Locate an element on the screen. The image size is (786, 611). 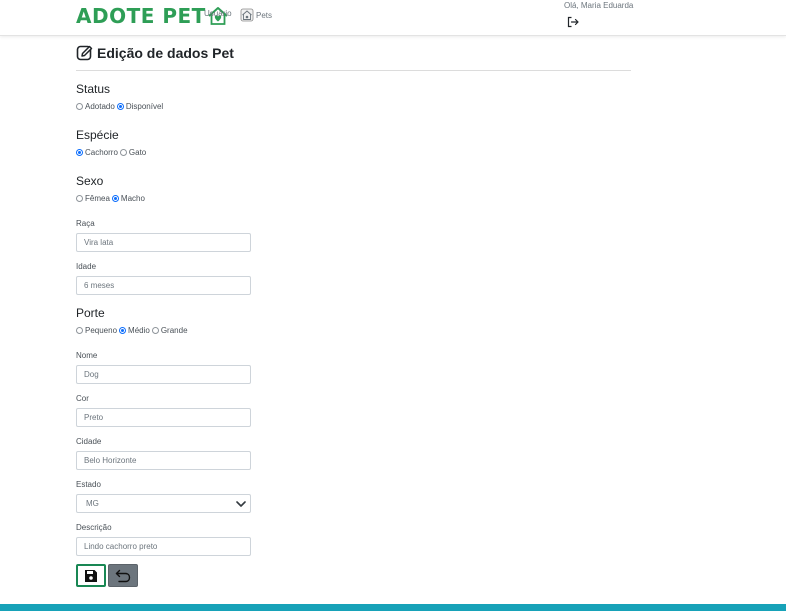
page-content: Edição de dados Pet is located at coordinates (353, 53).